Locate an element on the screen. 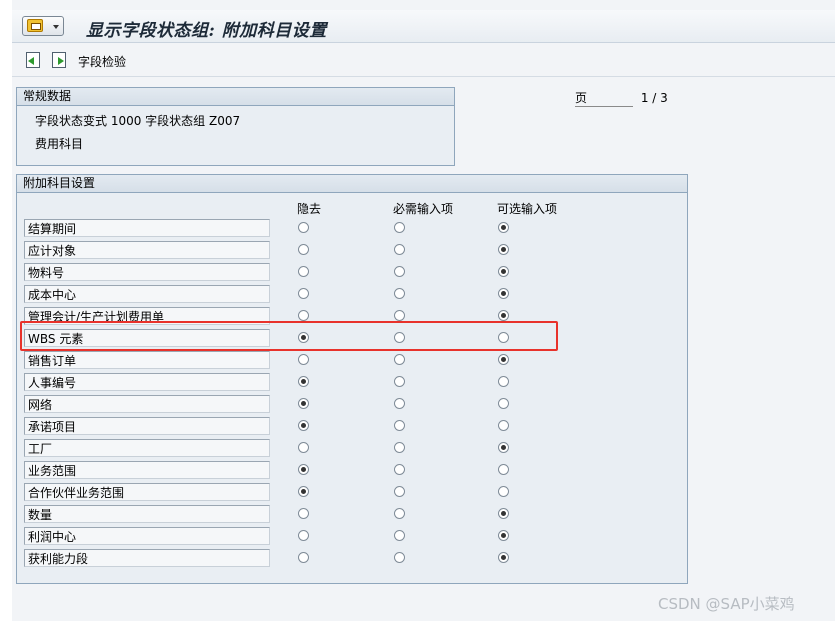  row-label: 人事编号 is located at coordinates (147, 382).